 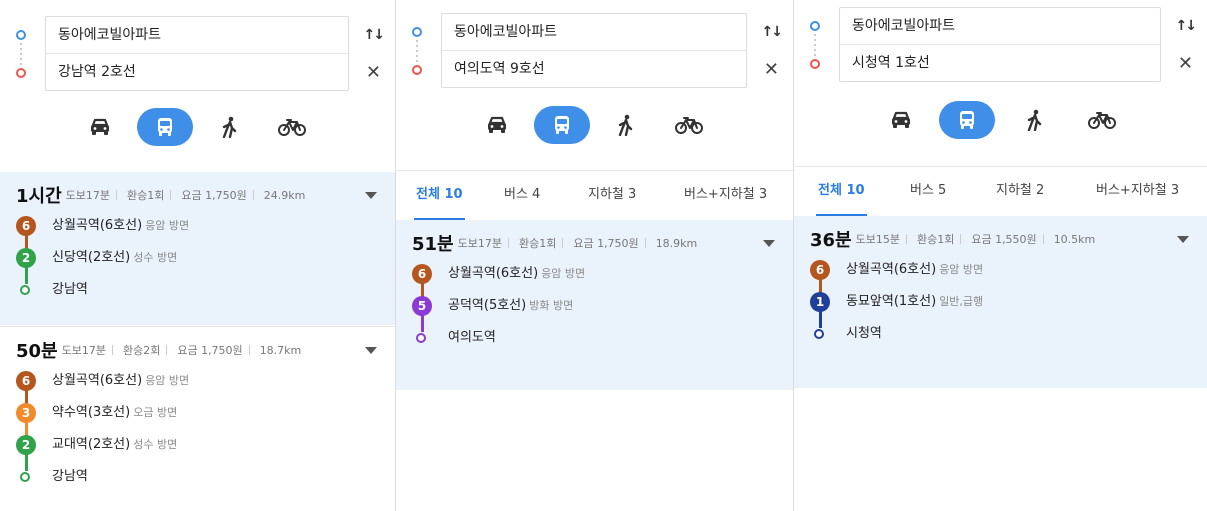 I want to click on route-duration: 1시간, so click(x=39, y=196).